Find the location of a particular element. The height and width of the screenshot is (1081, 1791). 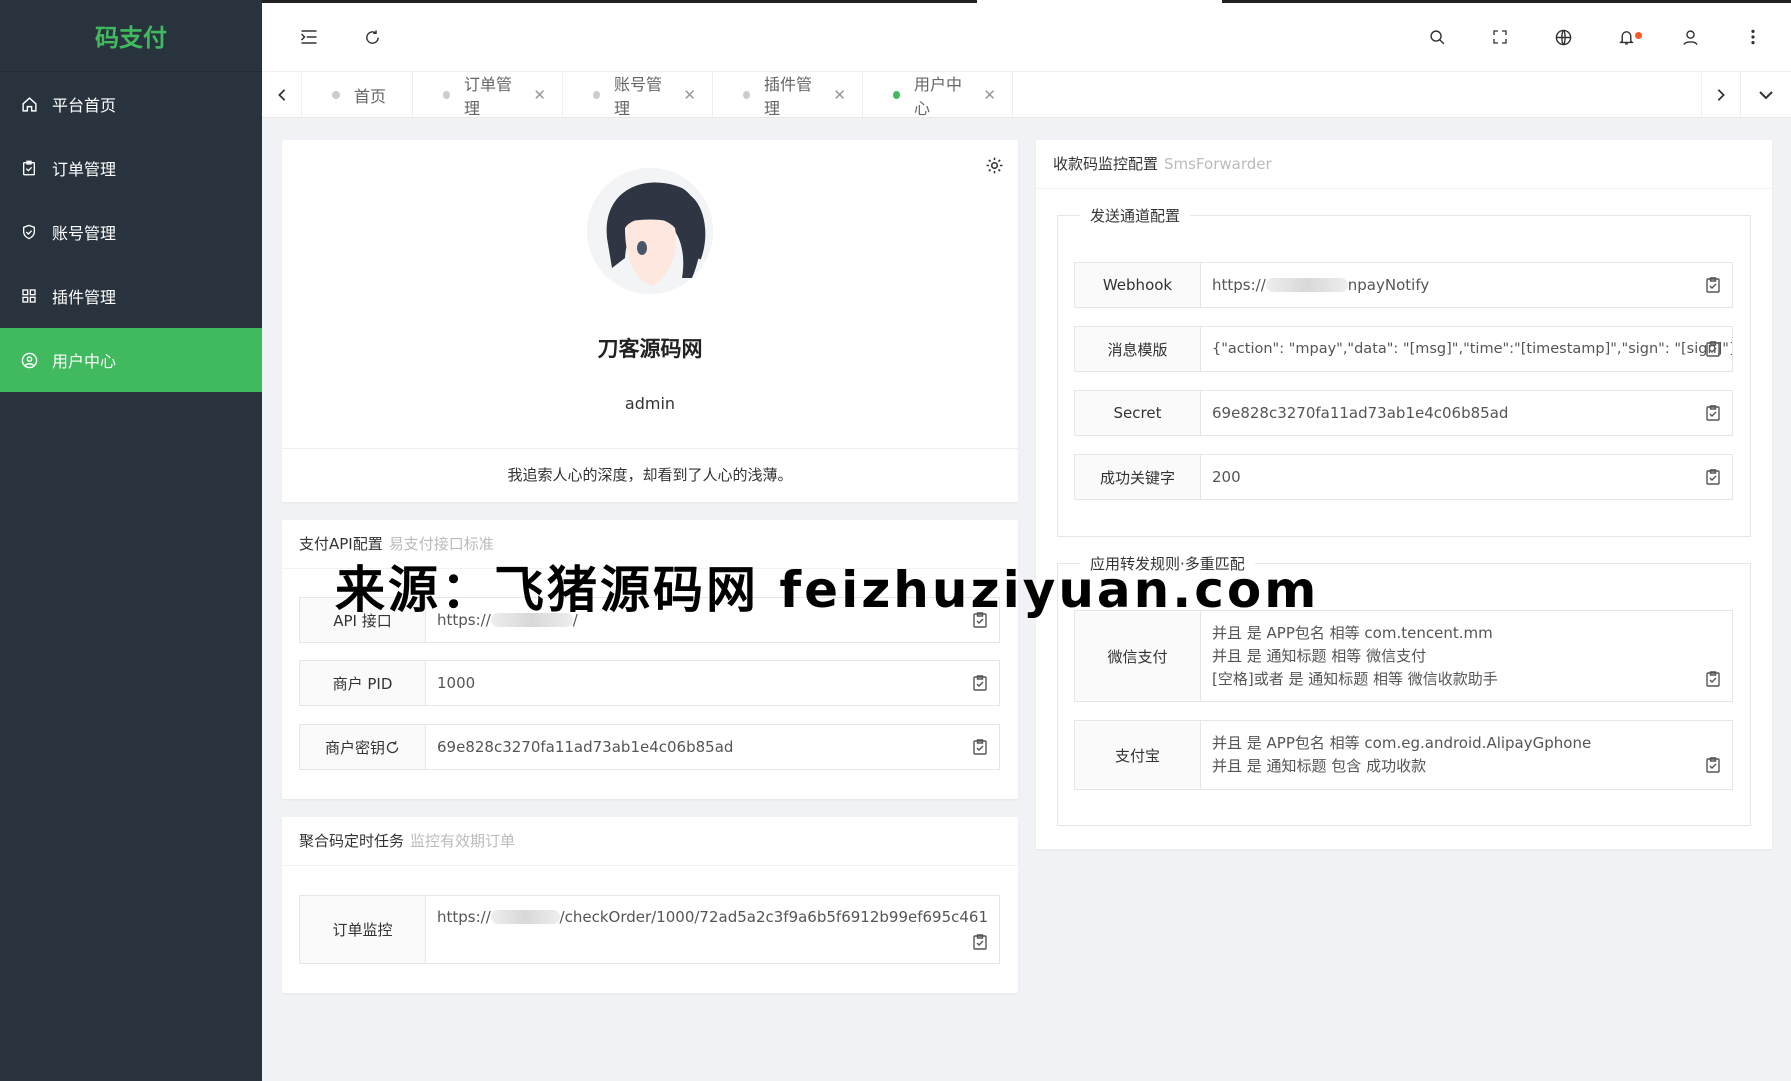

sidebar-item-plugins: 插件管理 is located at coordinates (131, 296).